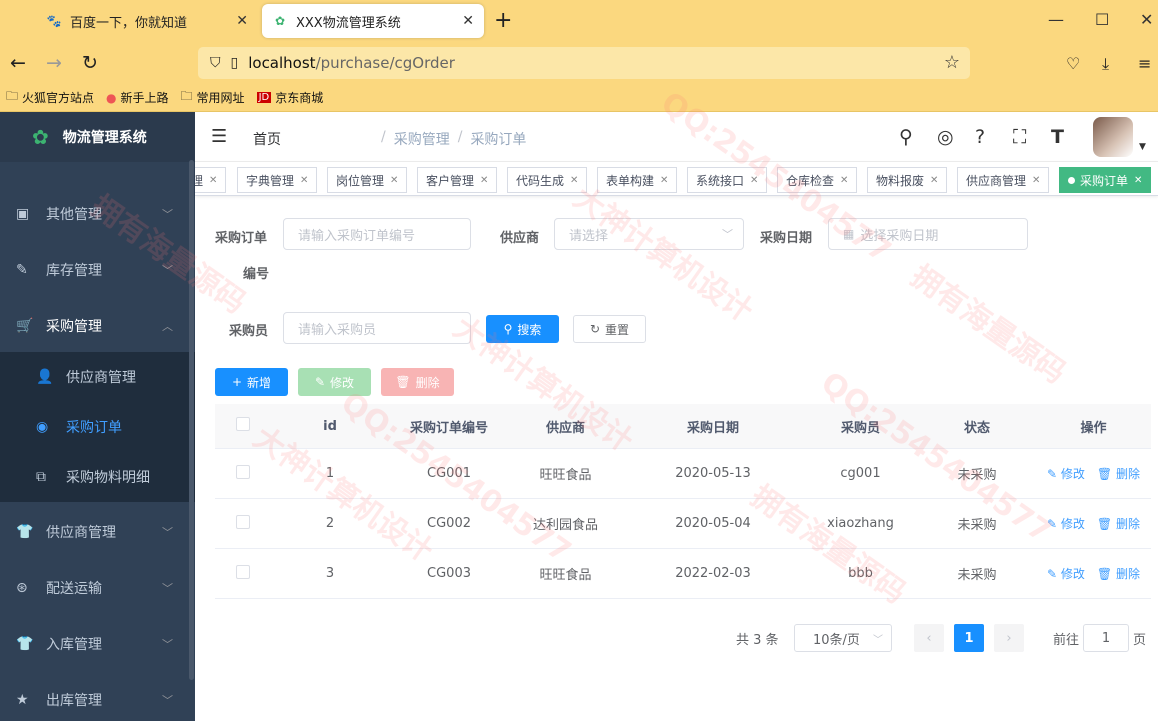  I want to click on new-tab-icon: +, so click(503, 20).